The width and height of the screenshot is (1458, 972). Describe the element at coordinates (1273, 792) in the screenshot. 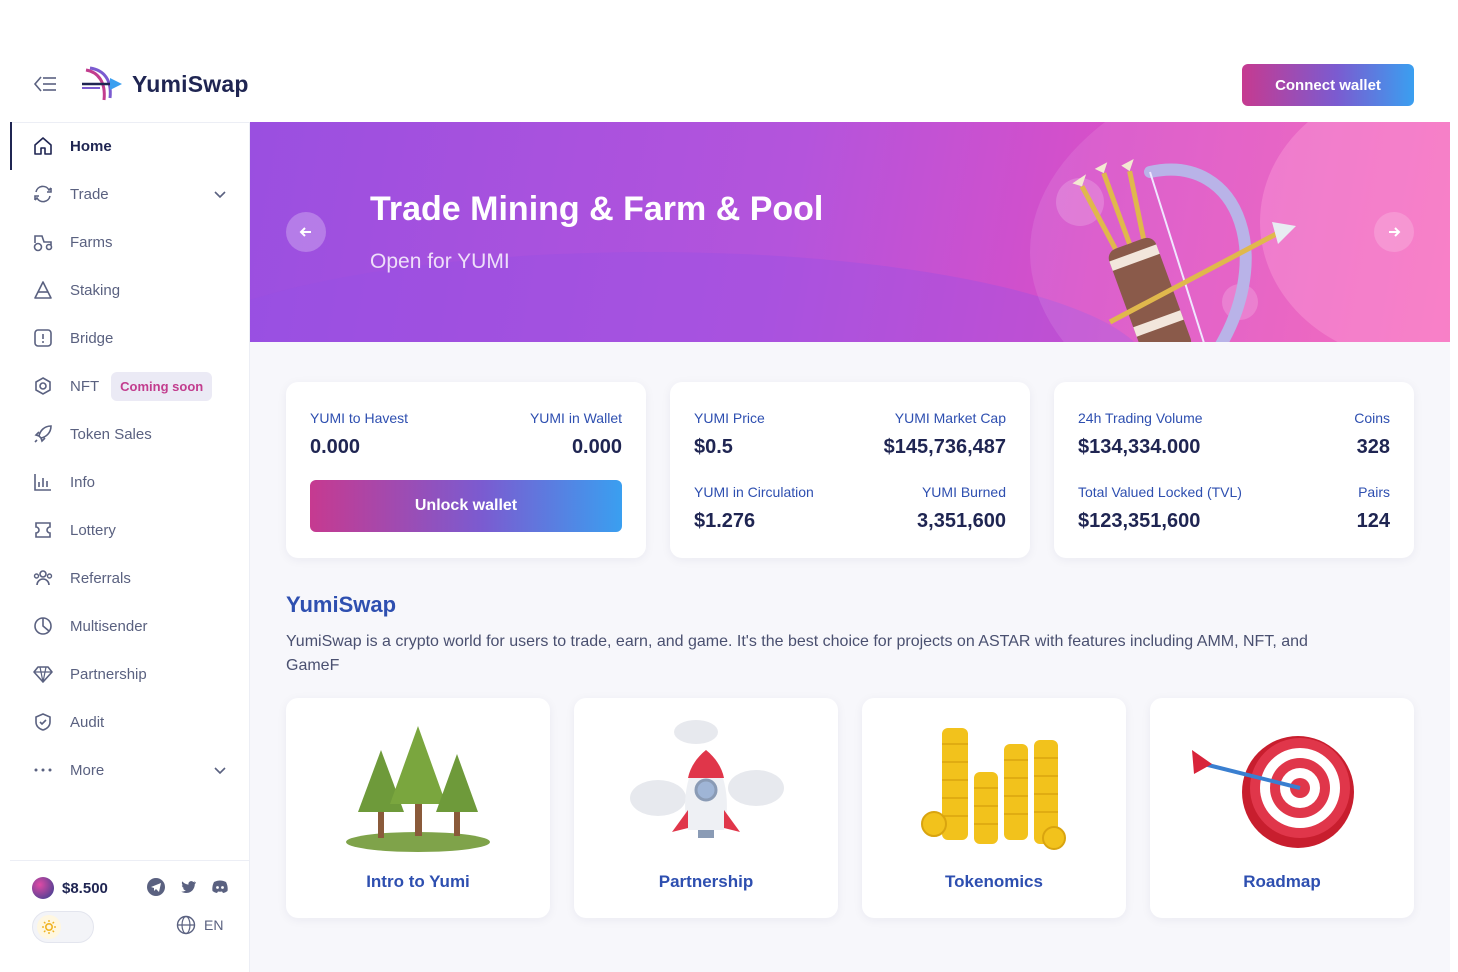

I see `target-illustration` at that location.